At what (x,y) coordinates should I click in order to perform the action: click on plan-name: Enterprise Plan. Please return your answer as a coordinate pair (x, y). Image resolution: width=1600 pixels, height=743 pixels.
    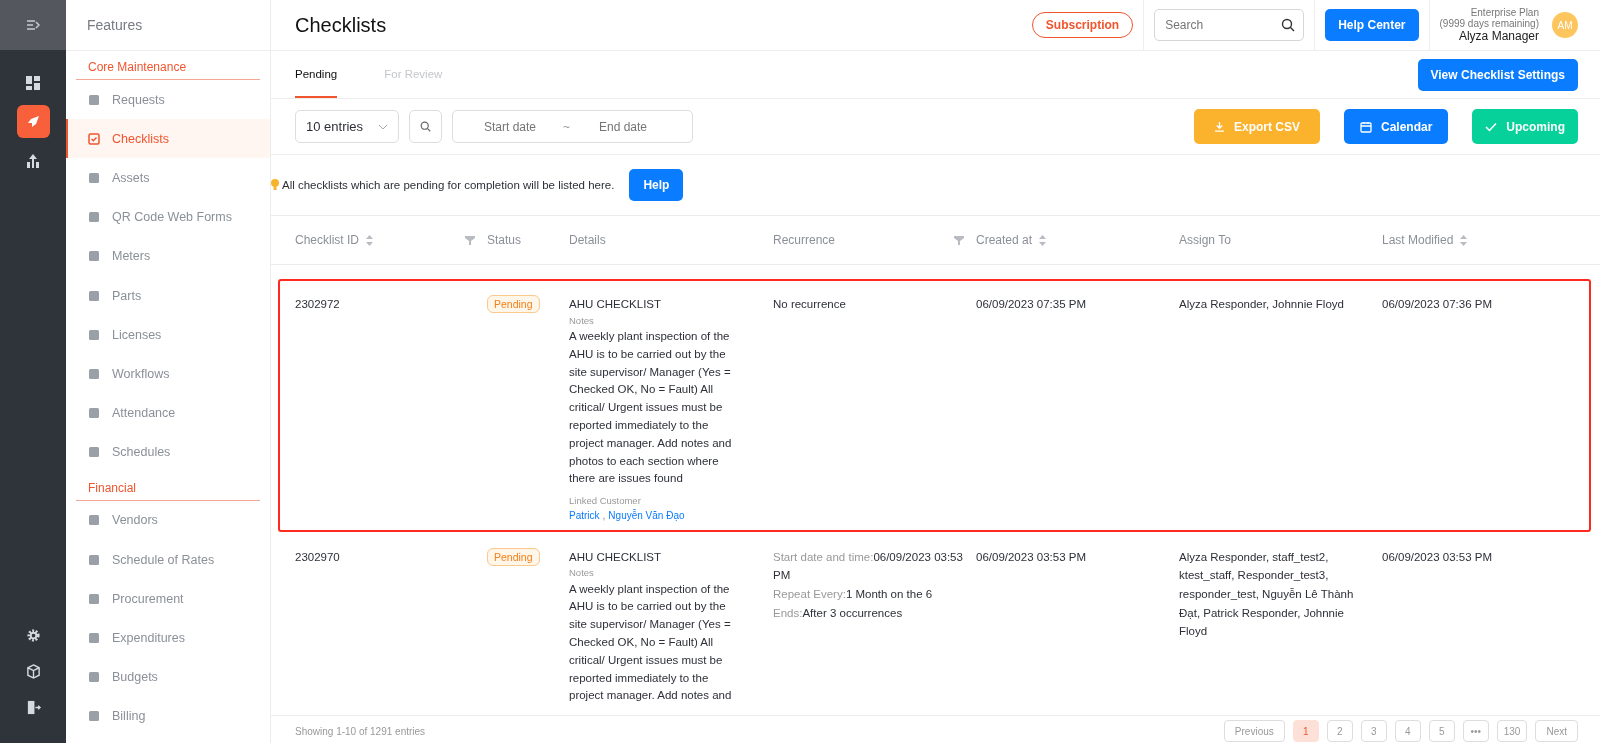
    Looking at the image, I should click on (1504, 12).